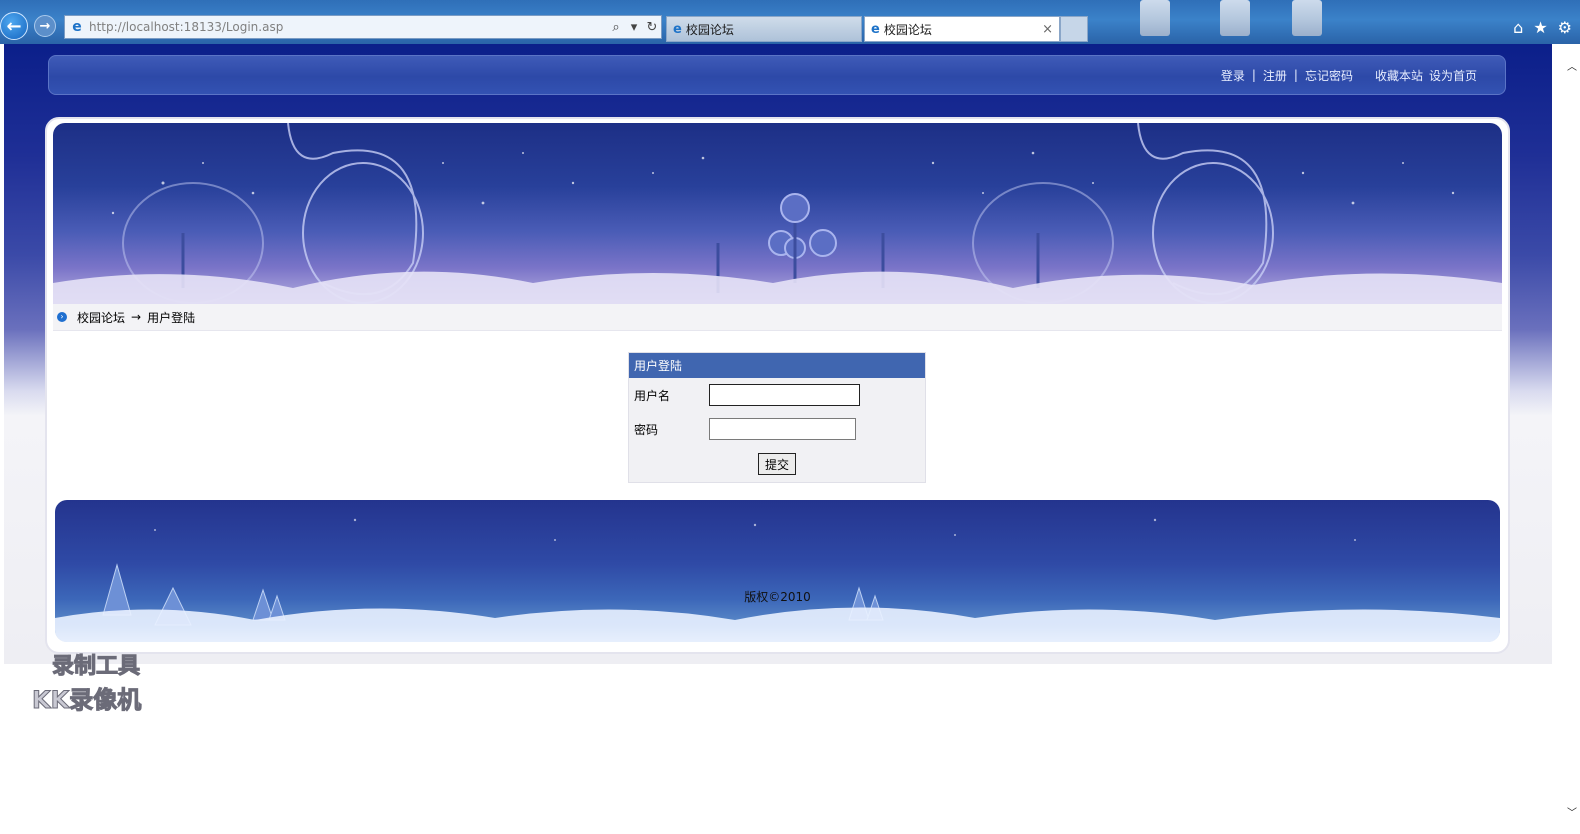 The width and height of the screenshot is (1580, 834). What do you see at coordinates (1572, 811) in the screenshot?
I see `scroll-down-icon: ﹀` at bounding box center [1572, 811].